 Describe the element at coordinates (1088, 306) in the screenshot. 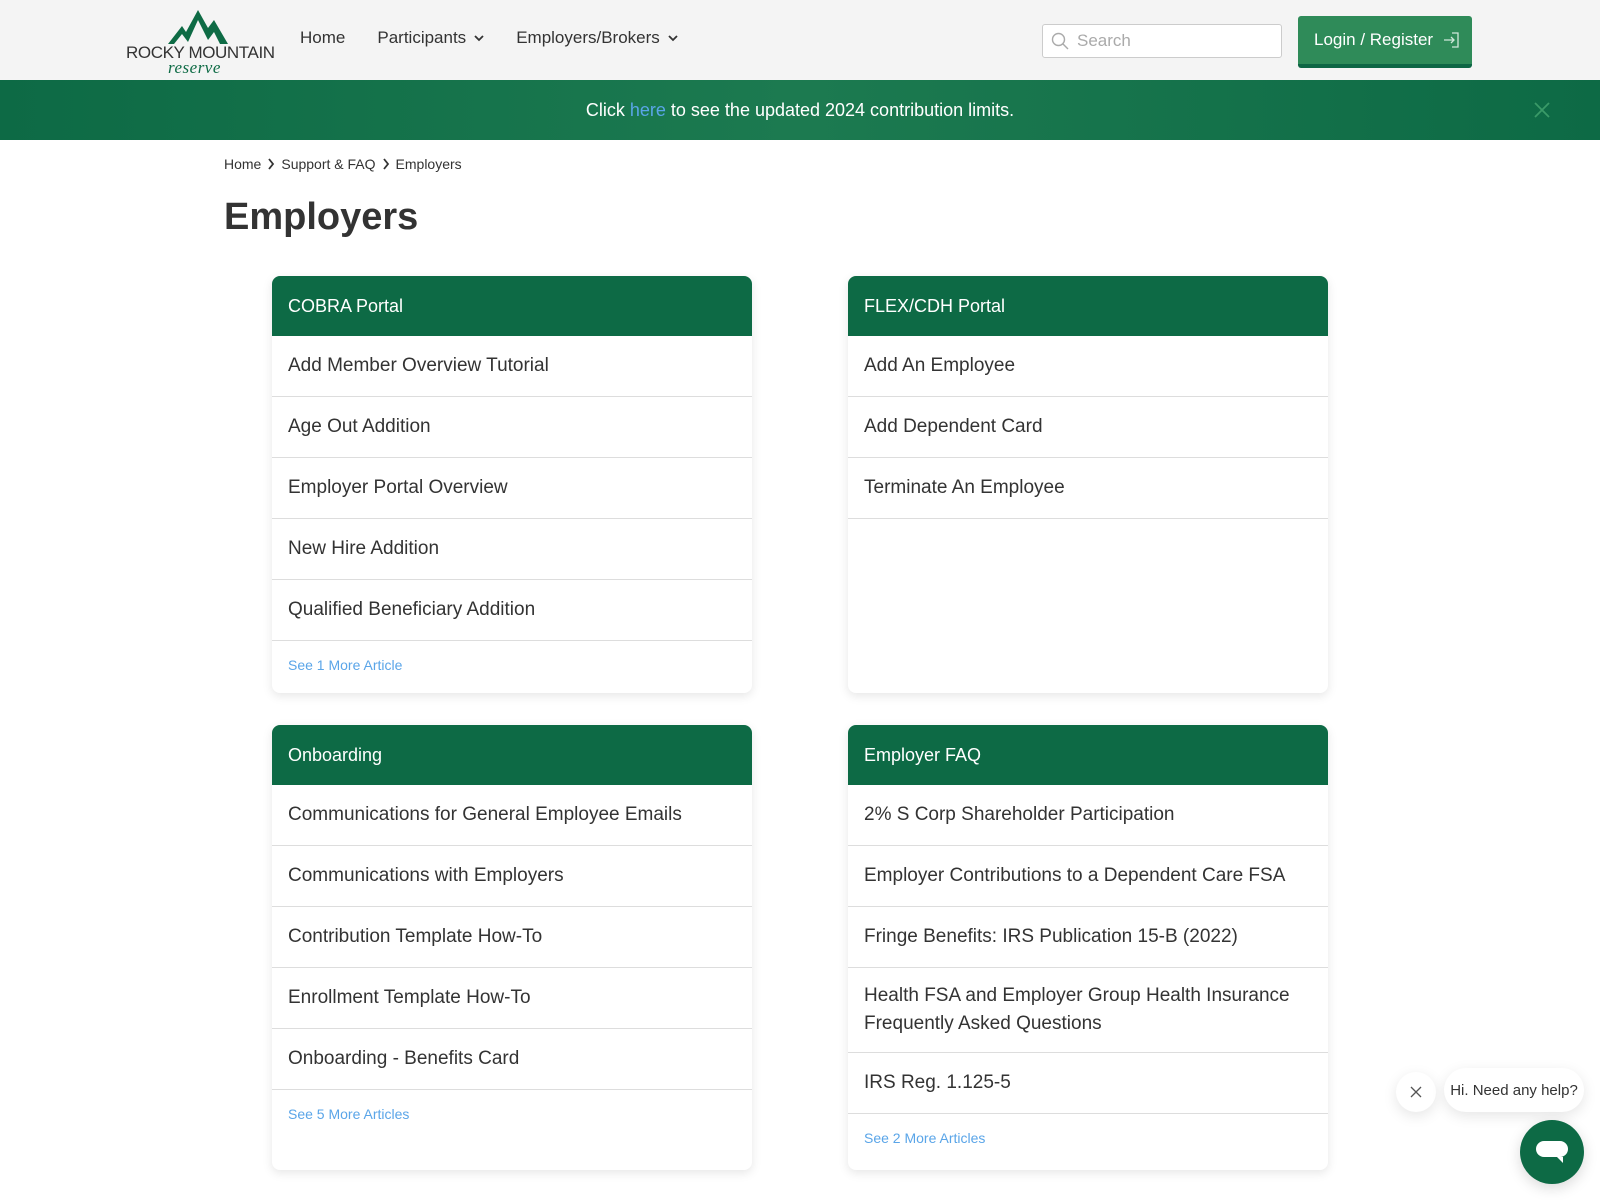

I see `section-title: FLEX/CDH Portal` at that location.